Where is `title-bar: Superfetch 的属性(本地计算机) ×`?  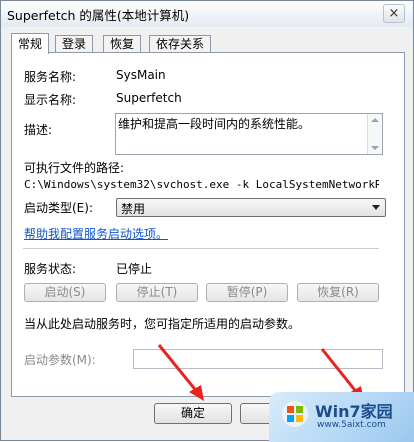 title-bar: Superfetch 的属性(本地计算机) × is located at coordinates (207, 14).